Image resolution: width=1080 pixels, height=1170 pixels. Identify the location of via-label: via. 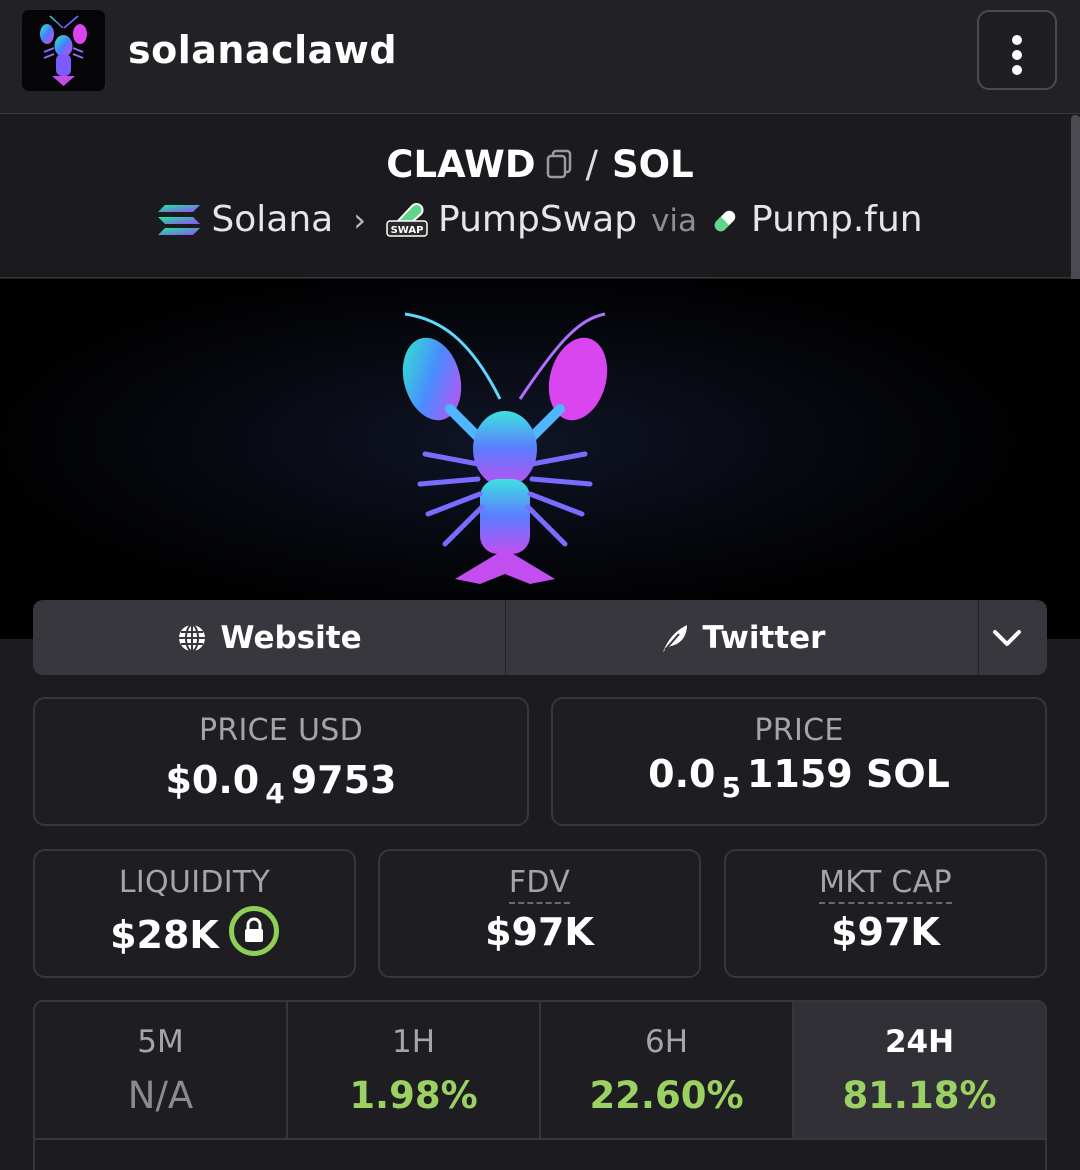
(674, 221).